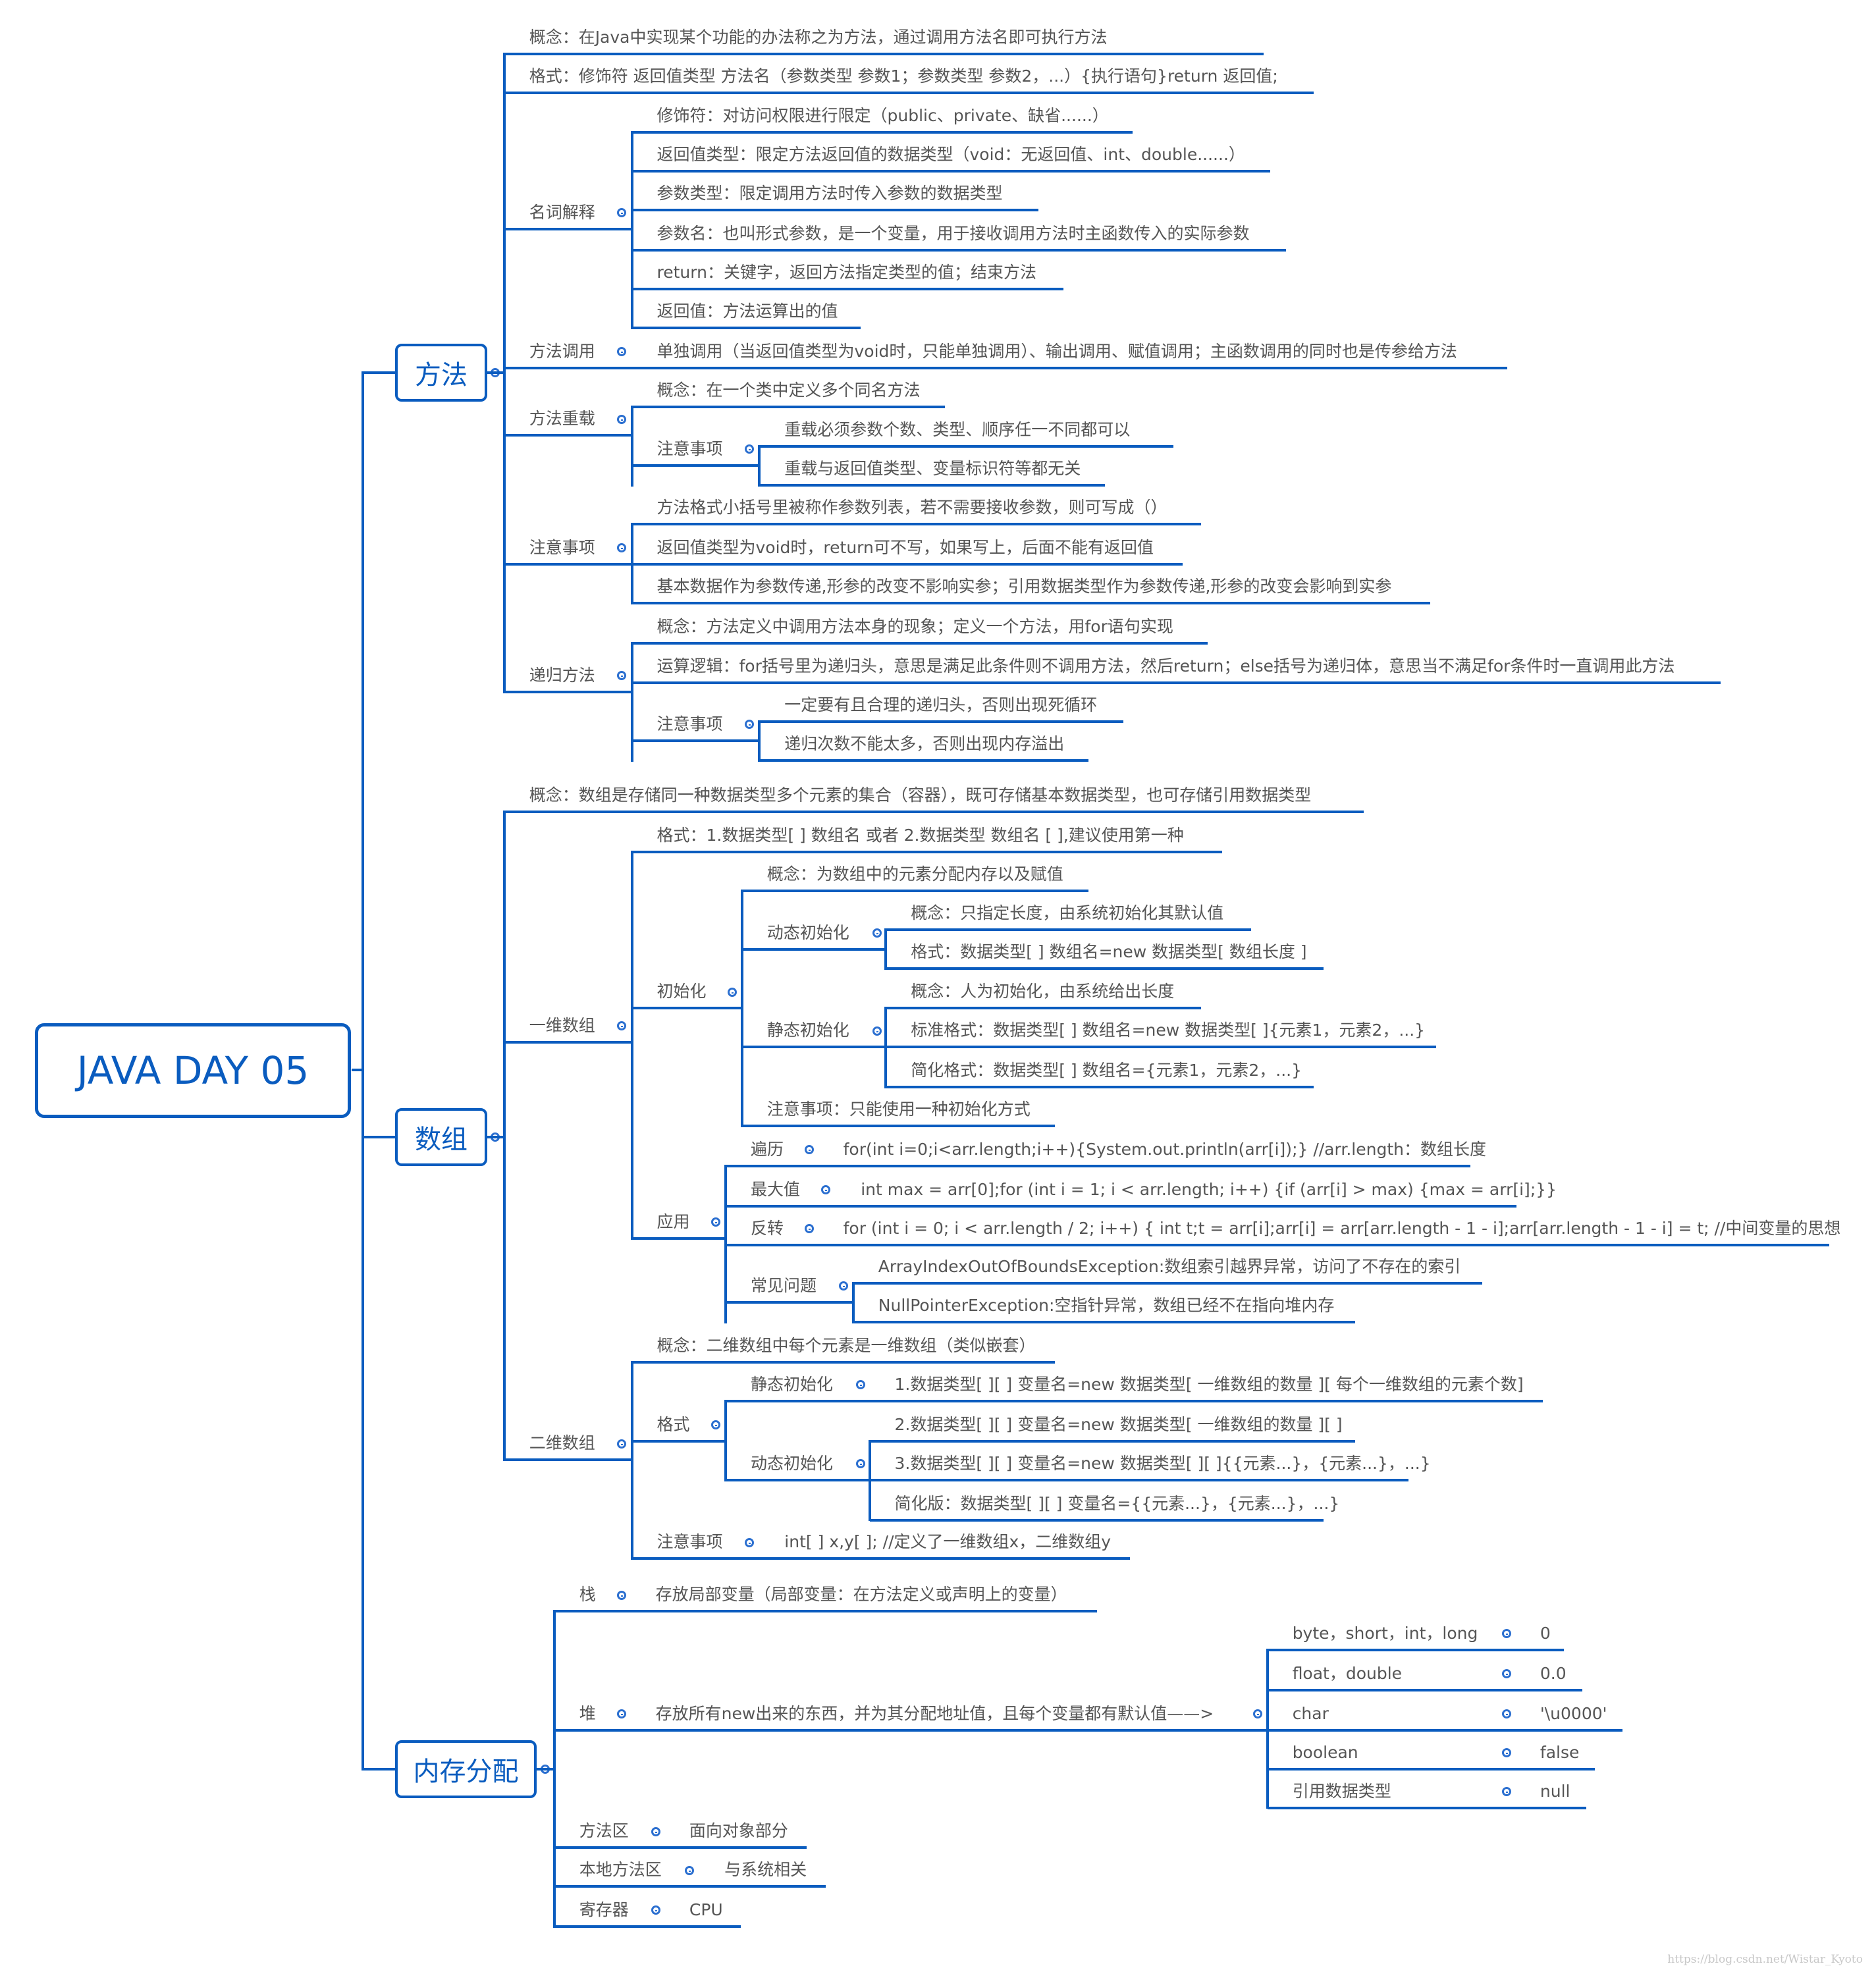 The height and width of the screenshot is (1970, 1876). I want to click on node-label: 寄存器, so click(604, 1910).